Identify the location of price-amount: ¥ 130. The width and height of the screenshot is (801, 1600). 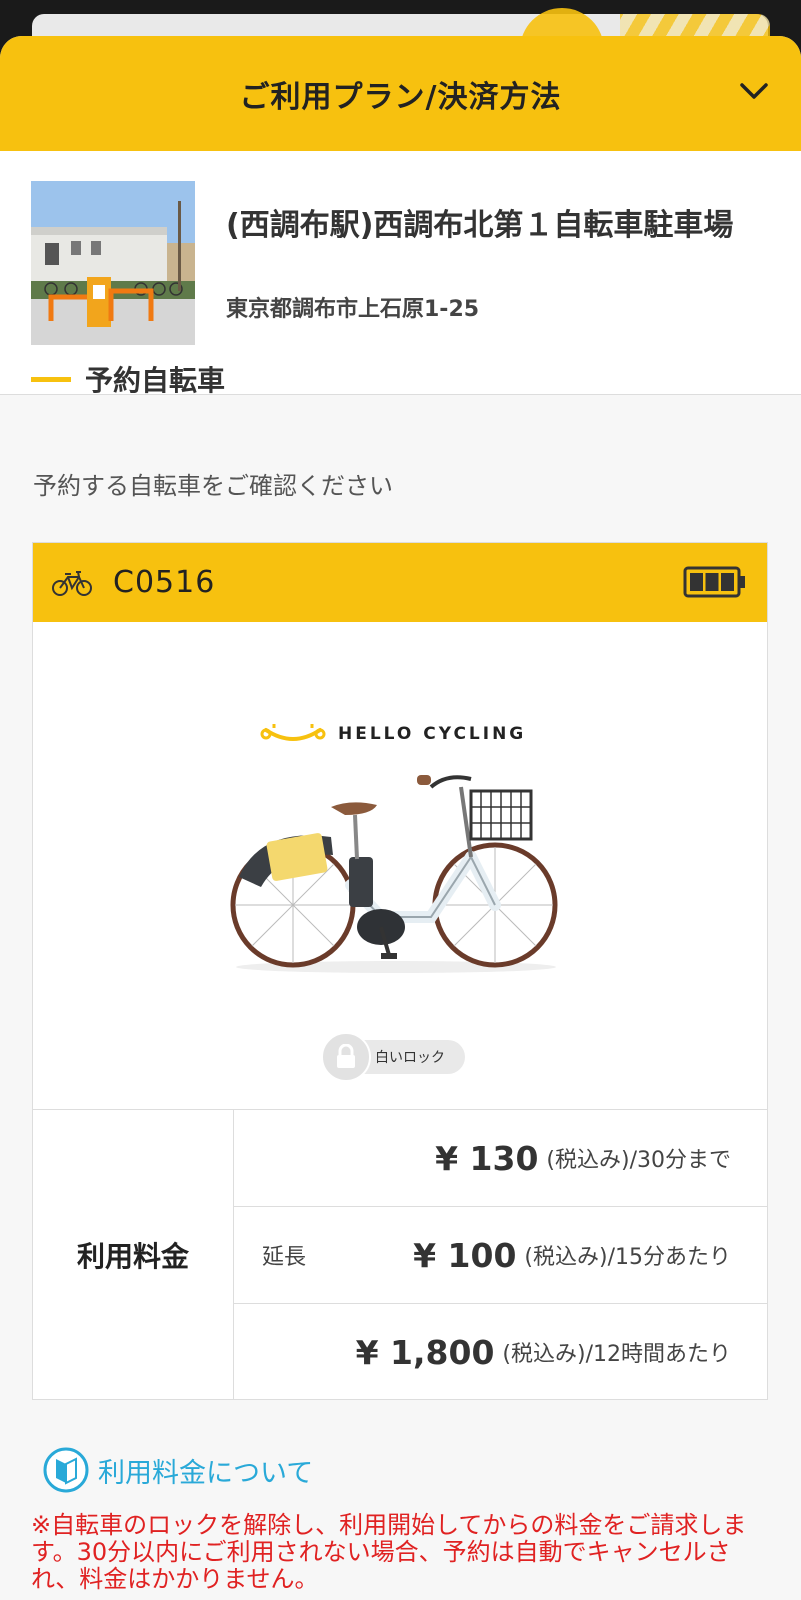
(487, 1158).